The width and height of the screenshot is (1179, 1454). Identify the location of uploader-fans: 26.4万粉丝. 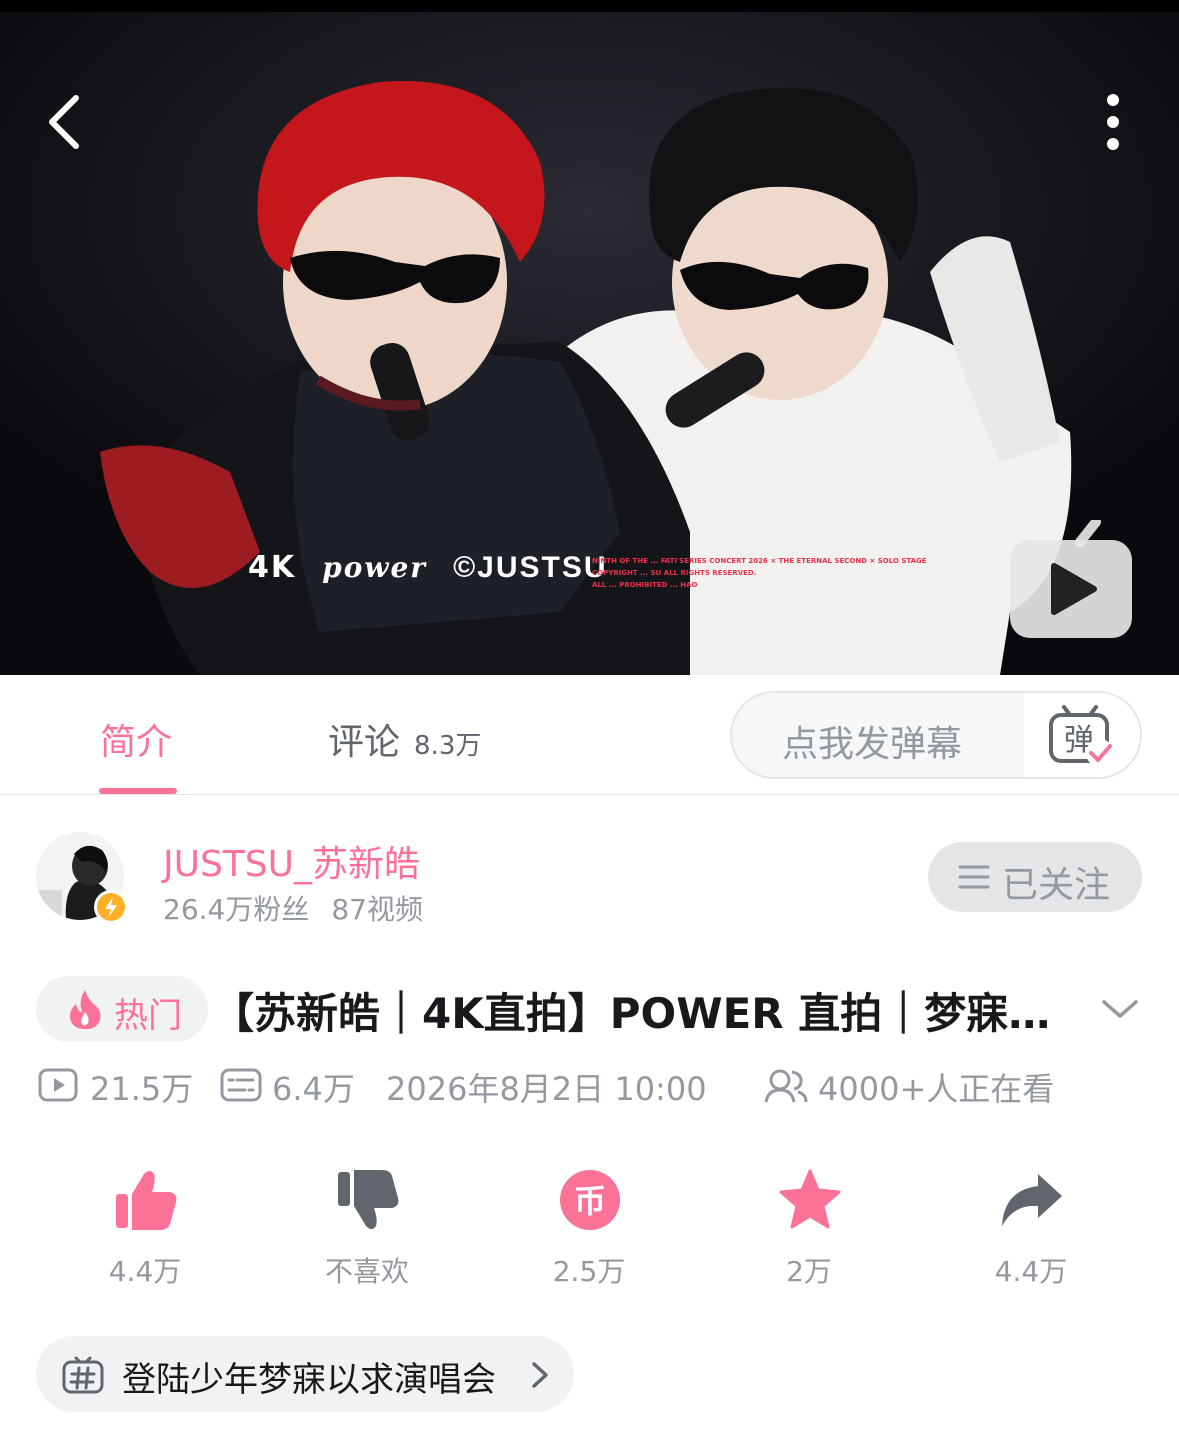
(236, 909).